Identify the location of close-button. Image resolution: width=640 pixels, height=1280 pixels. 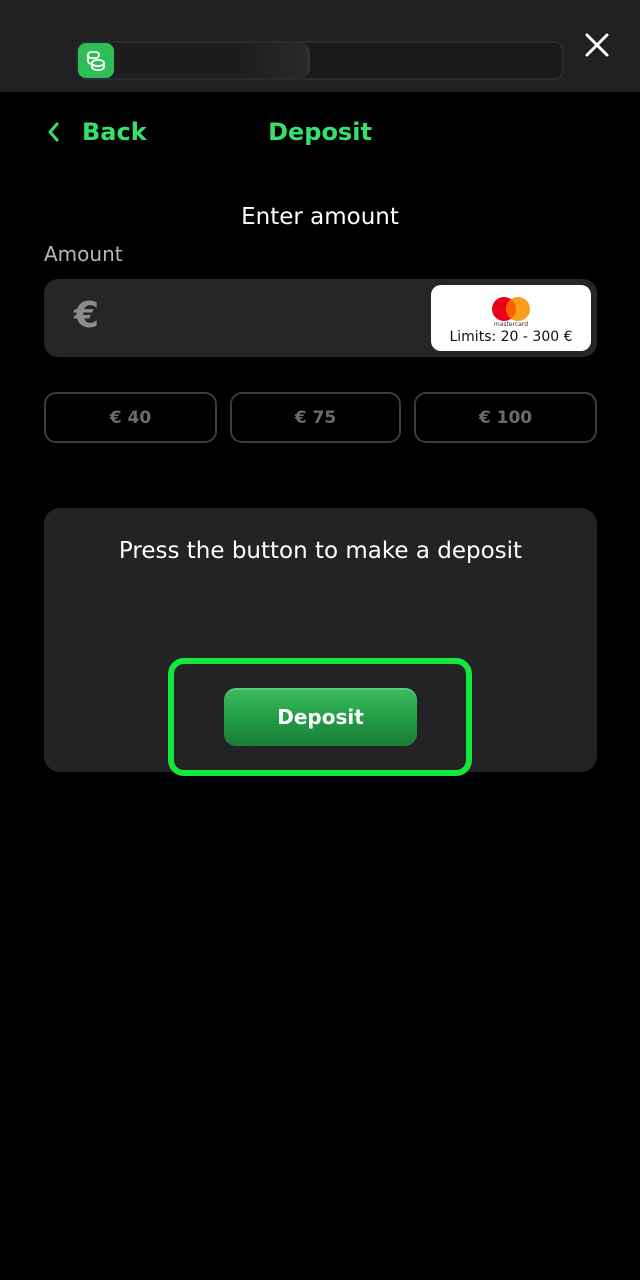
(597, 45).